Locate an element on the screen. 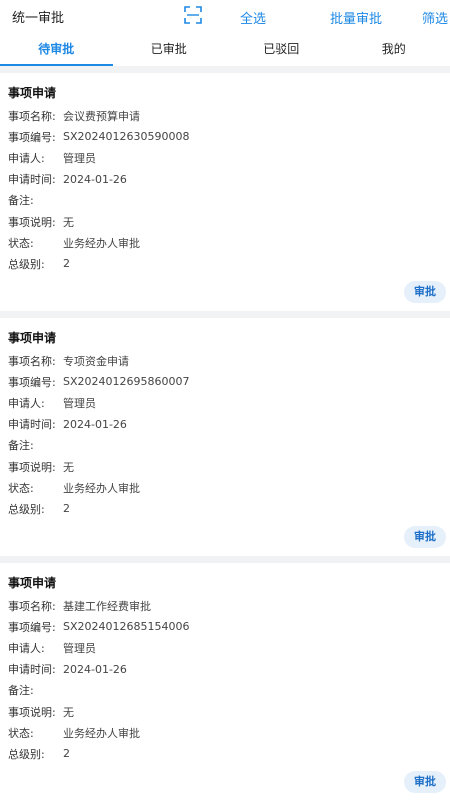 The height and width of the screenshot is (800, 450). tab-bar: 待审批 已审批 已驳回 我的 is located at coordinates (225, 50).